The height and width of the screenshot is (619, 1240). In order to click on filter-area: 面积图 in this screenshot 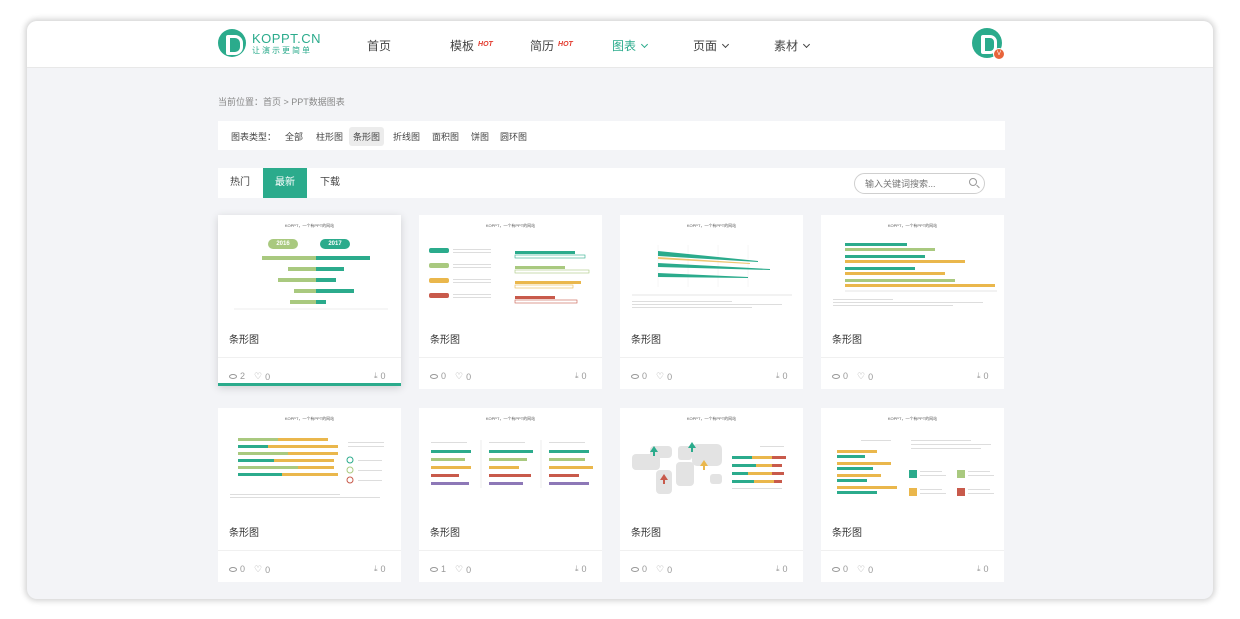, I will do `click(445, 136)`.